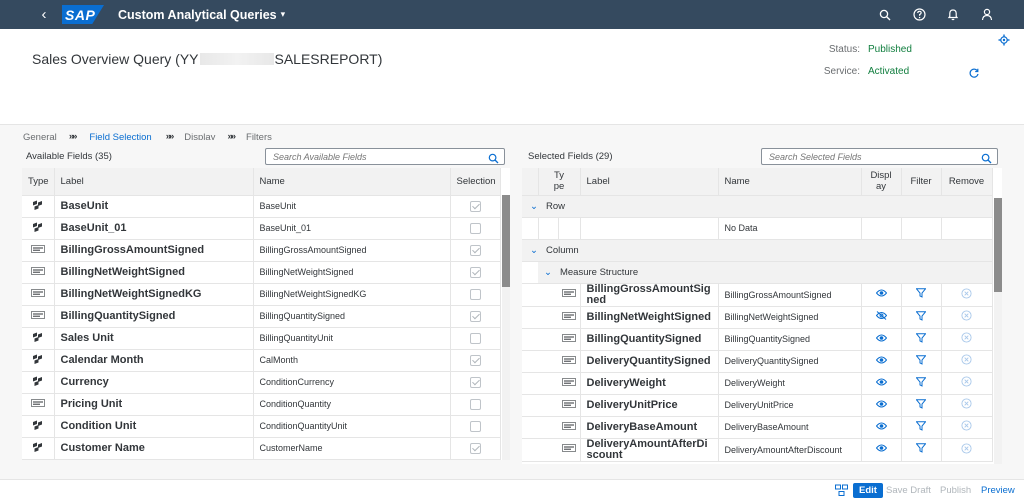 This screenshot has height=500, width=1024. Describe the element at coordinates (261, 382) in the screenshot. I see `table-row: Currency ConditionCurrency` at that location.